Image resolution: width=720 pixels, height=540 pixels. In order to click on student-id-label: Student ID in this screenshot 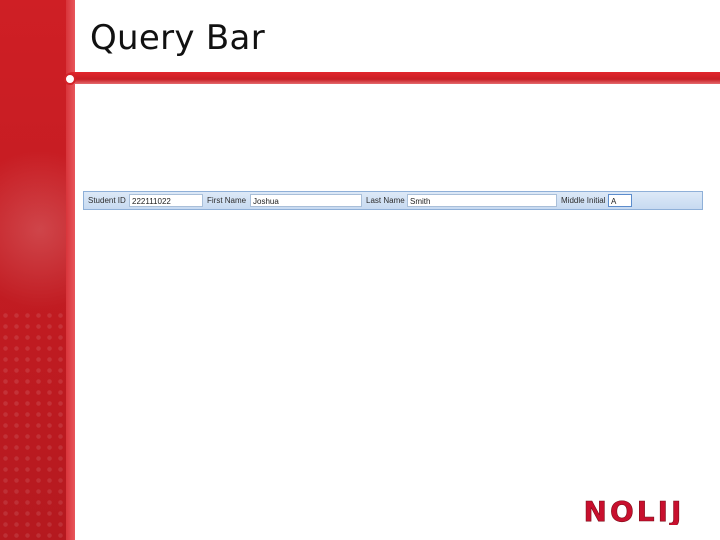, I will do `click(107, 200)`.